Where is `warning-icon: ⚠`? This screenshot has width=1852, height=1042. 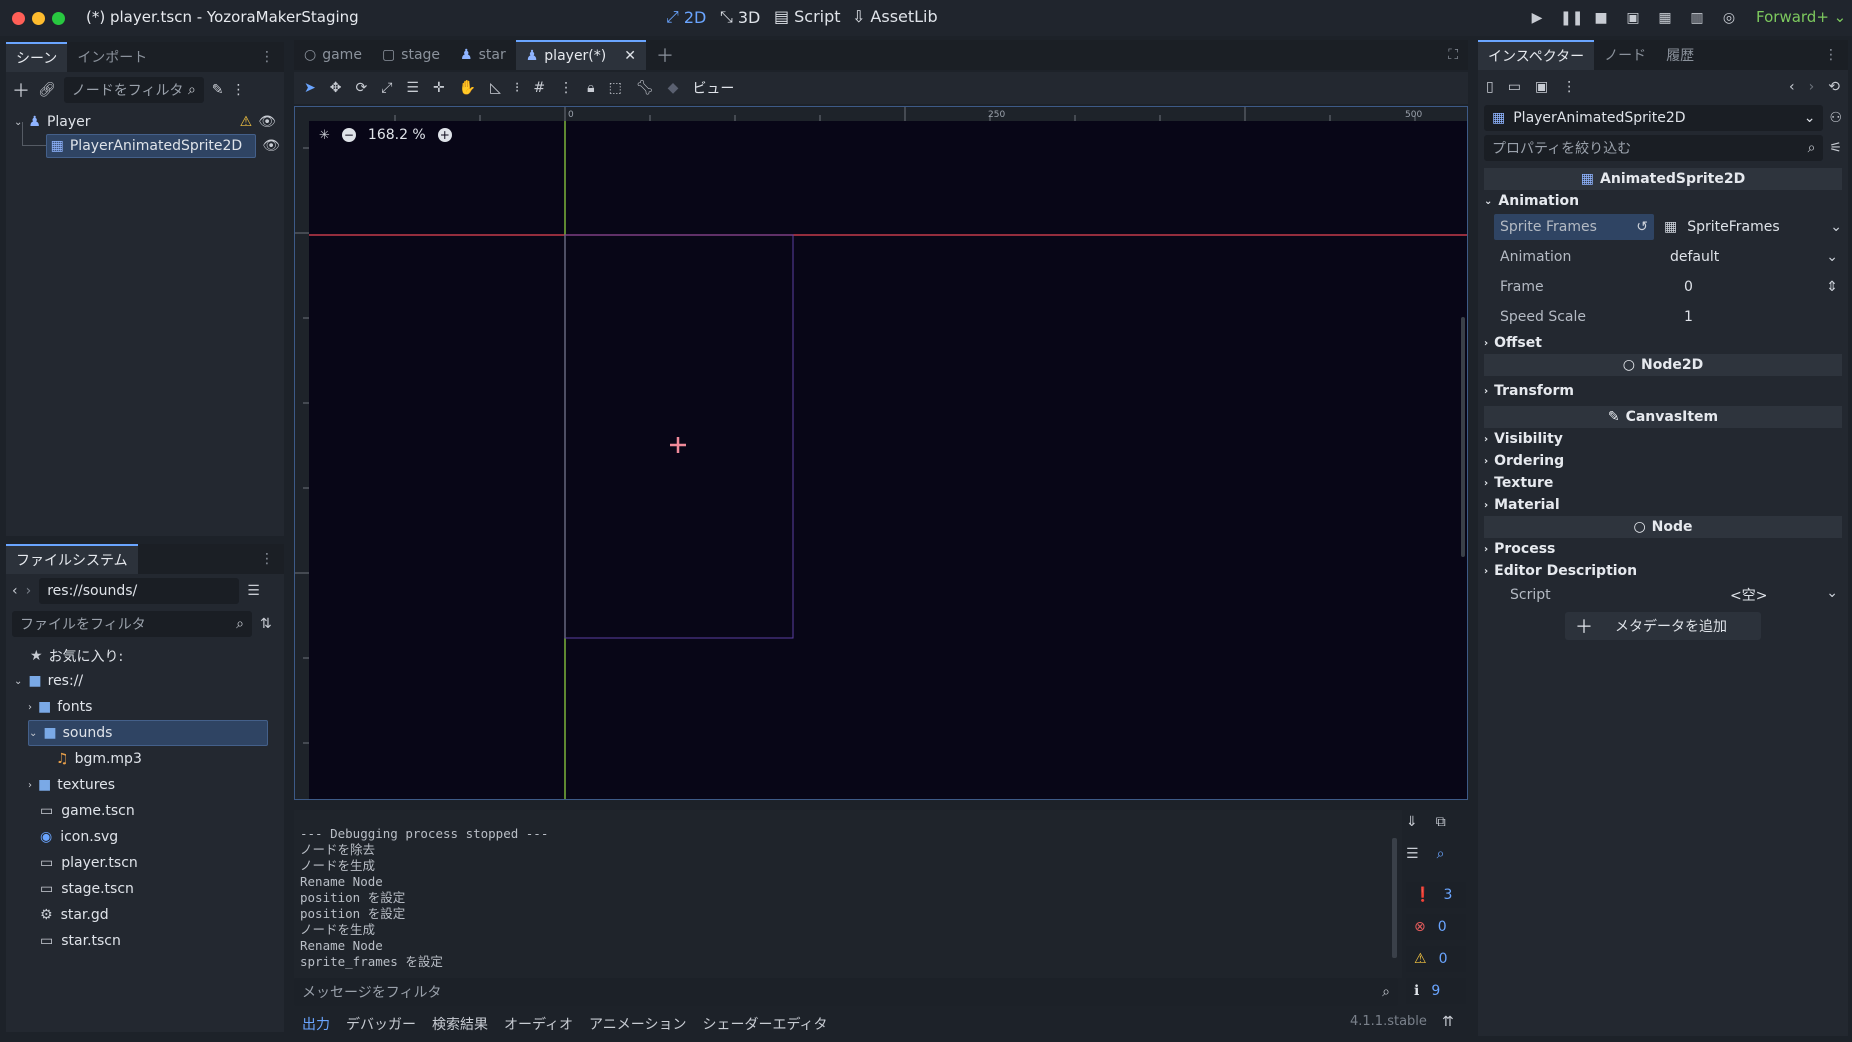 warning-icon: ⚠ is located at coordinates (246, 122).